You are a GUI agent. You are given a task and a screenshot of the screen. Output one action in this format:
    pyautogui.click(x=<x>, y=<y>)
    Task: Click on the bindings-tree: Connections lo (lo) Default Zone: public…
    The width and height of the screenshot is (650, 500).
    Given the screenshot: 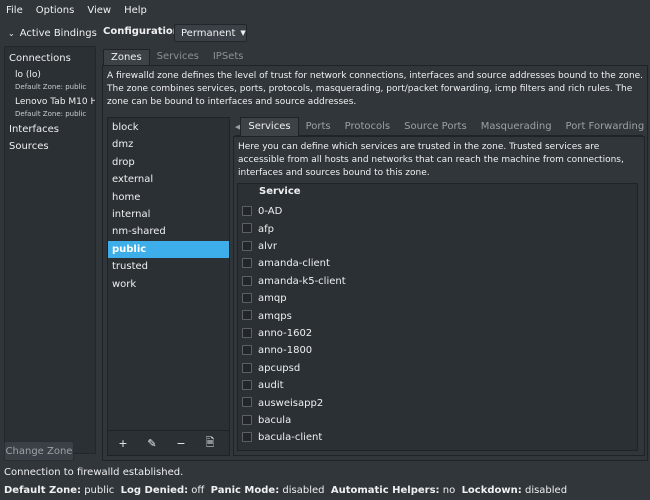 What is the action you would take?
    pyautogui.click(x=50, y=250)
    